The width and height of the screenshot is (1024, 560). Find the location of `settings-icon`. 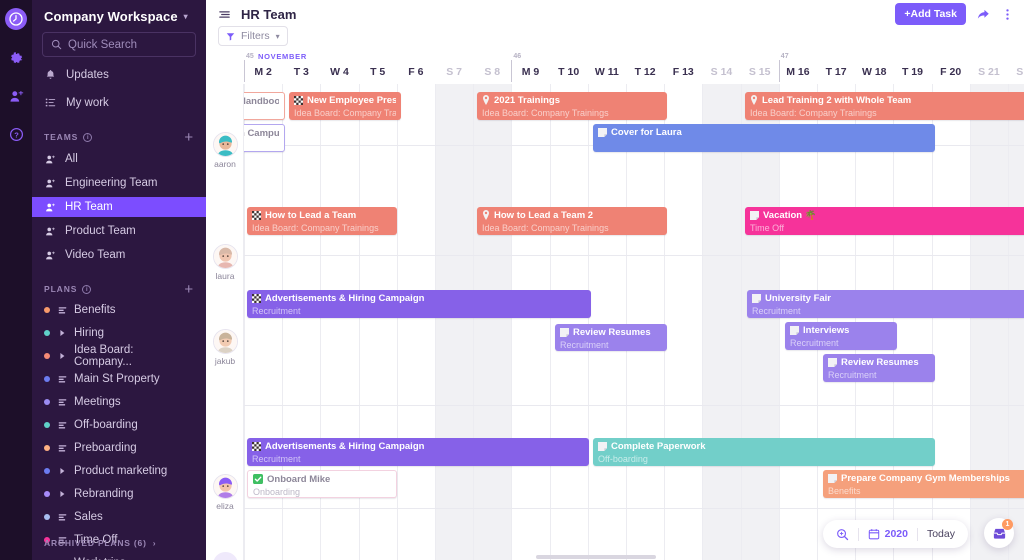

settings-icon is located at coordinates (16, 58).